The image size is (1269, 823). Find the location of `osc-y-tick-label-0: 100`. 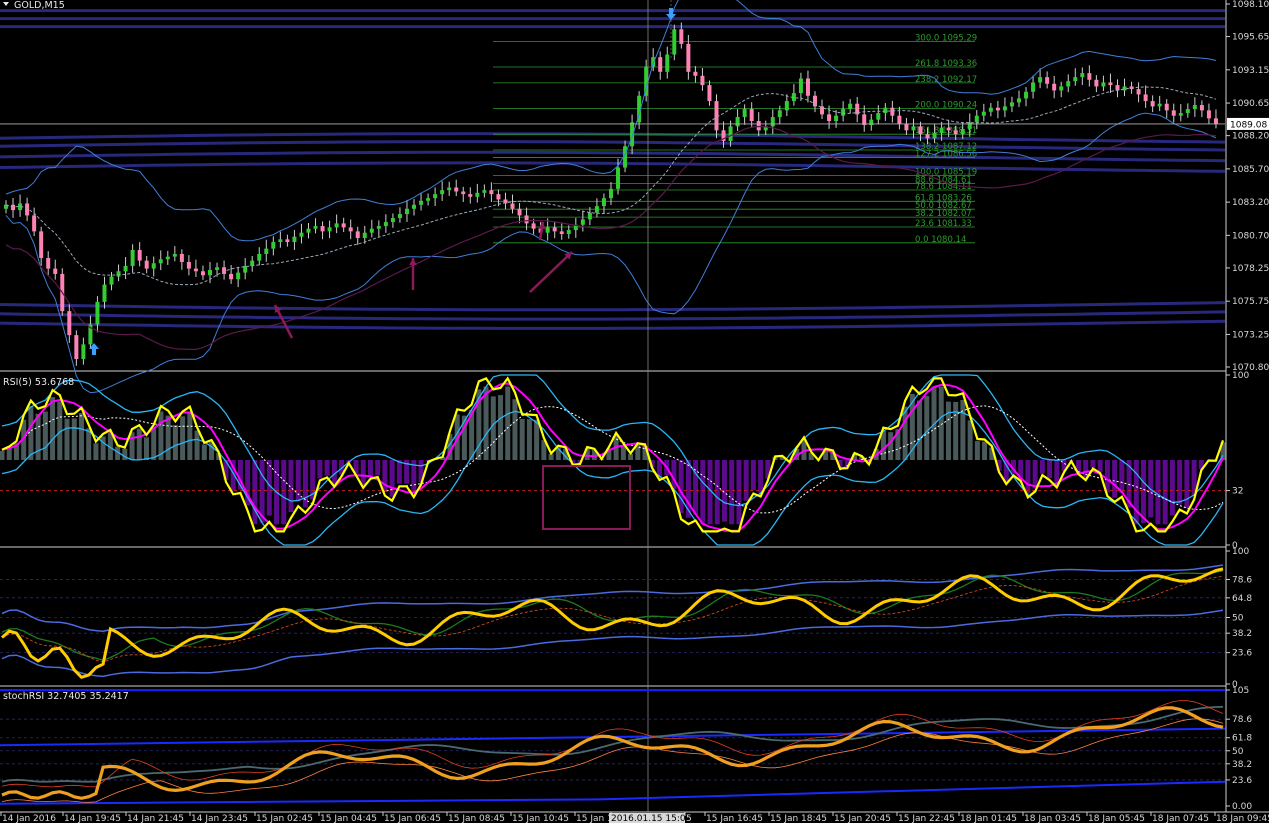

osc-y-tick-label-0: 100 is located at coordinates (1240, 552).